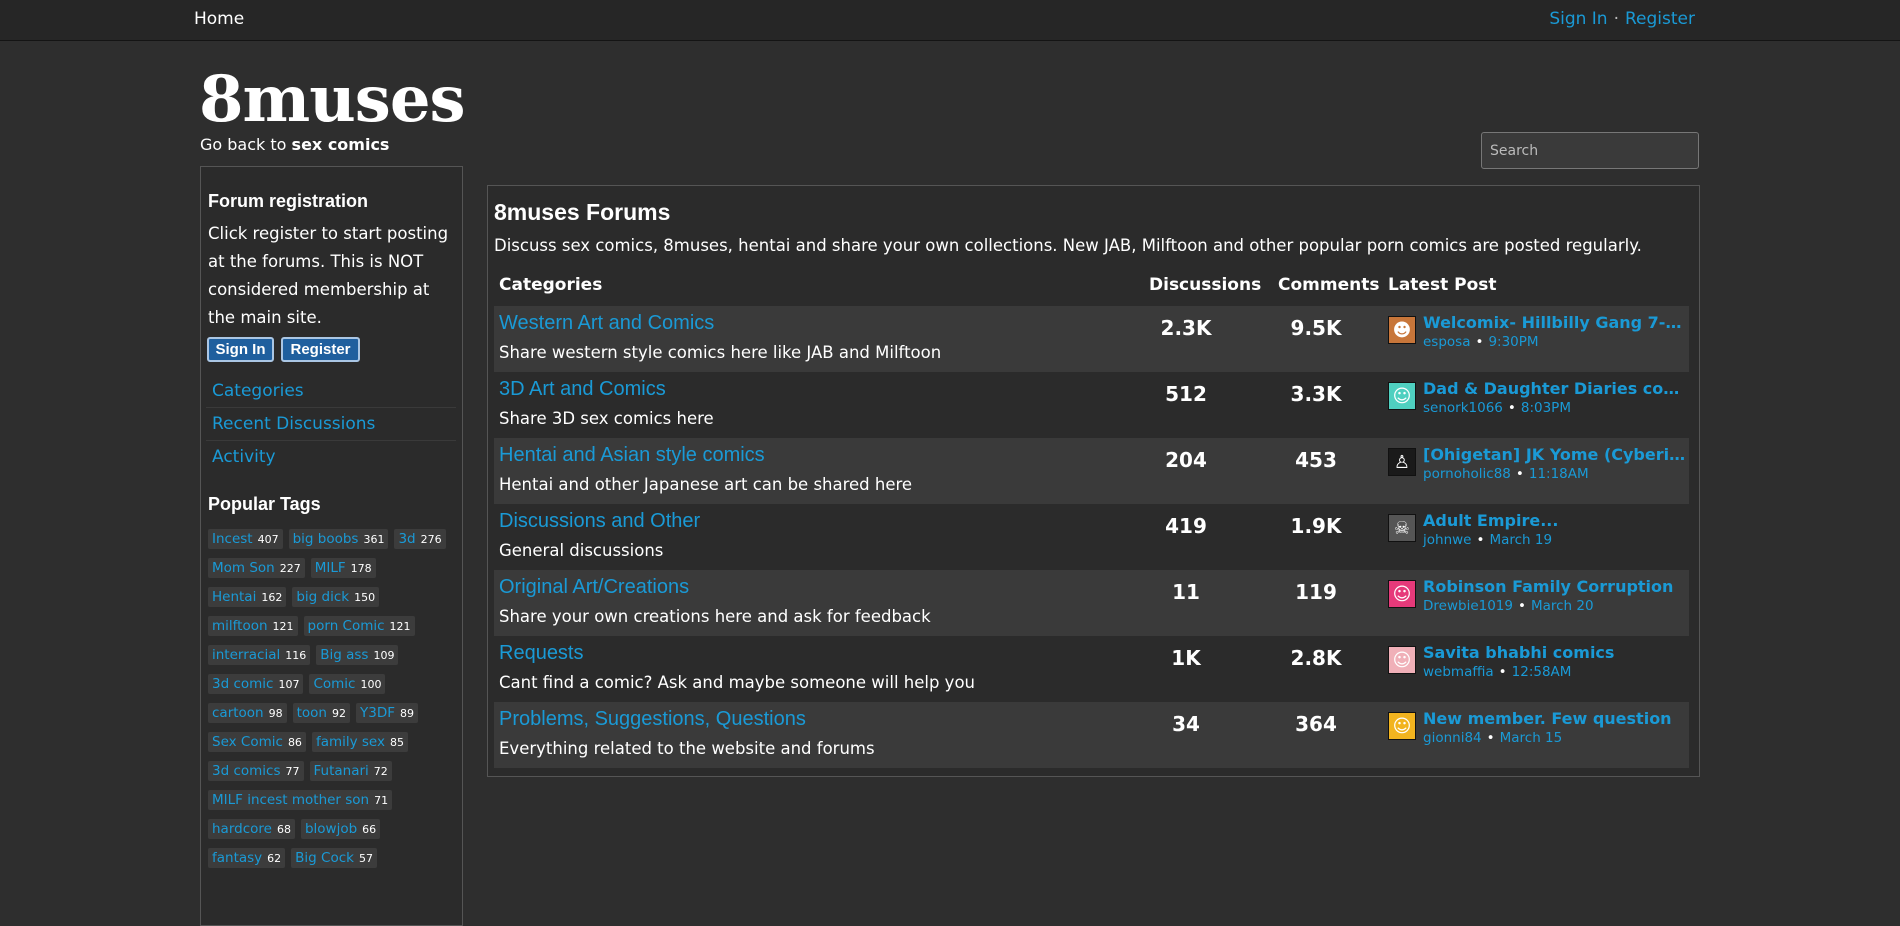 Image resolution: width=1900 pixels, height=926 pixels. What do you see at coordinates (1555, 388) in the screenshot?
I see `latest-post-link: Dad & Daughter Diaries comics` at bounding box center [1555, 388].